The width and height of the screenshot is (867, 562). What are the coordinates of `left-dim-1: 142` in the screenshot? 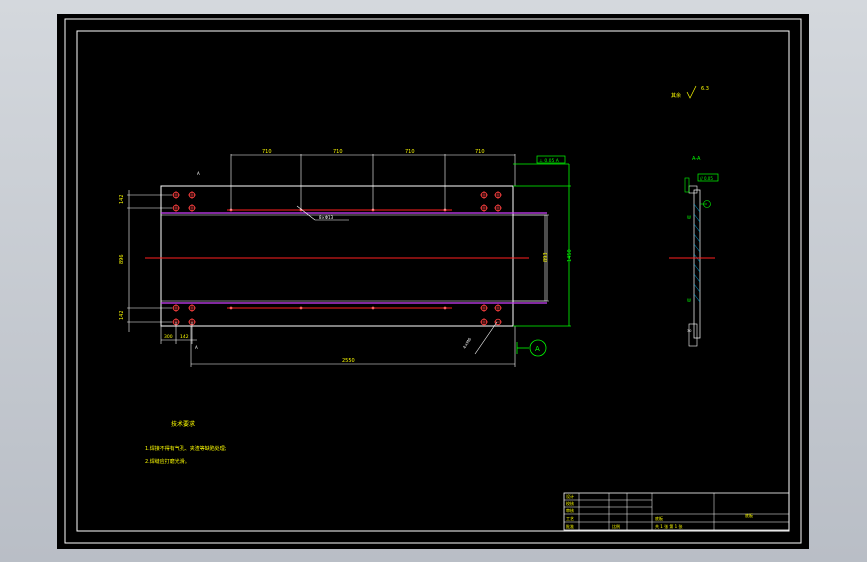 It's located at (122, 199).